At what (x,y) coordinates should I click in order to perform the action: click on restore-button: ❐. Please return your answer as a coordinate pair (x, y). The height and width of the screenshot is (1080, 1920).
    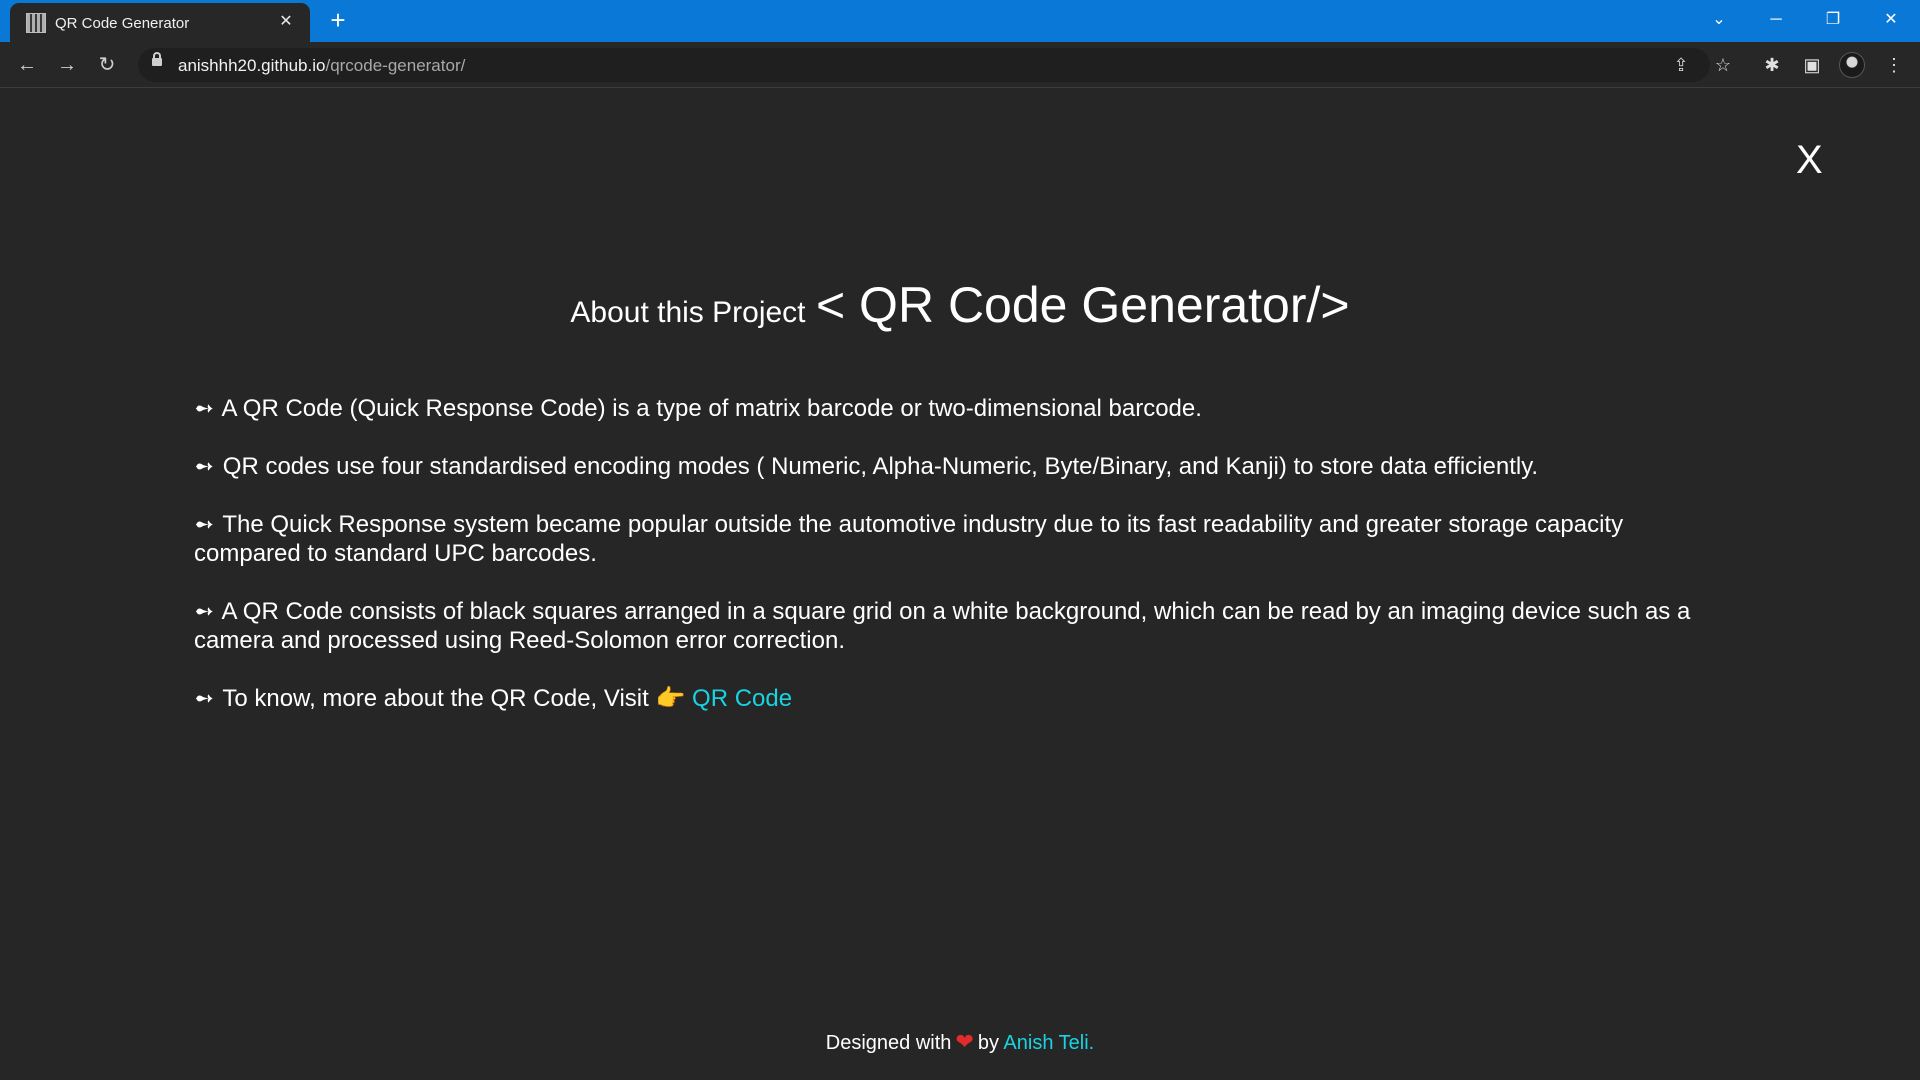
    Looking at the image, I should click on (1833, 20).